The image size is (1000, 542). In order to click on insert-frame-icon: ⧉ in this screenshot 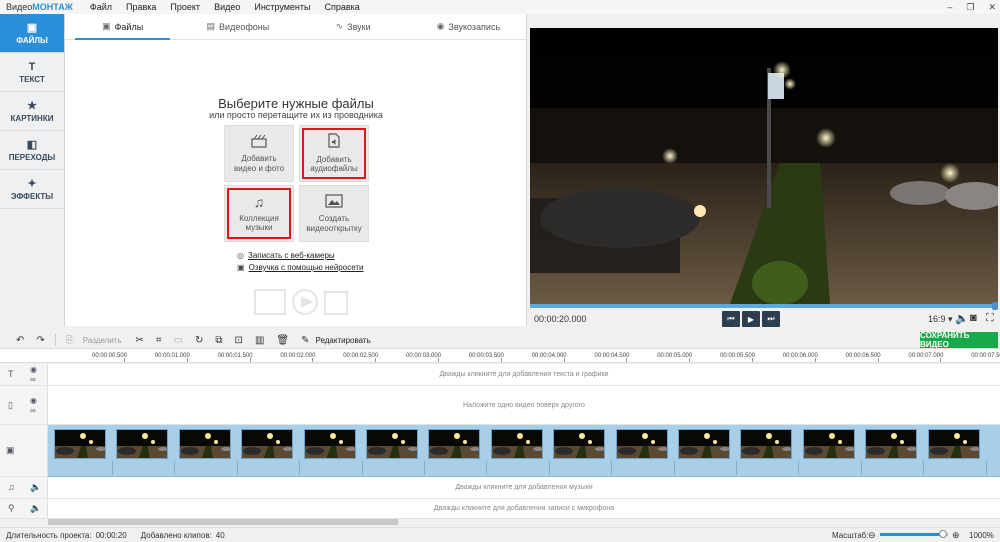, I will do `click(218, 340)`.